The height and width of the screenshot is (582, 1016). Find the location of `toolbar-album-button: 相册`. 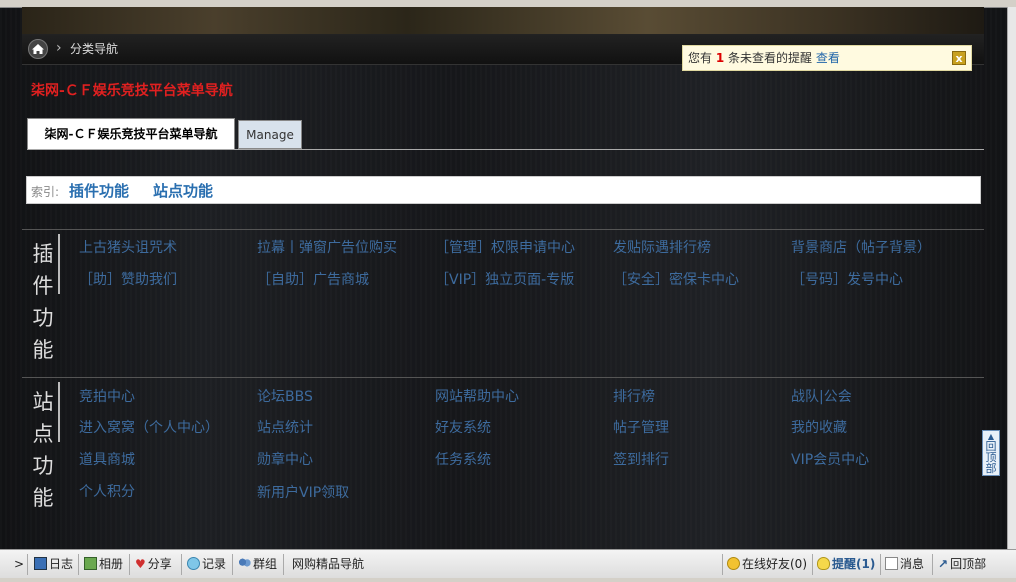

toolbar-album-button: 相册 is located at coordinates (103, 564).